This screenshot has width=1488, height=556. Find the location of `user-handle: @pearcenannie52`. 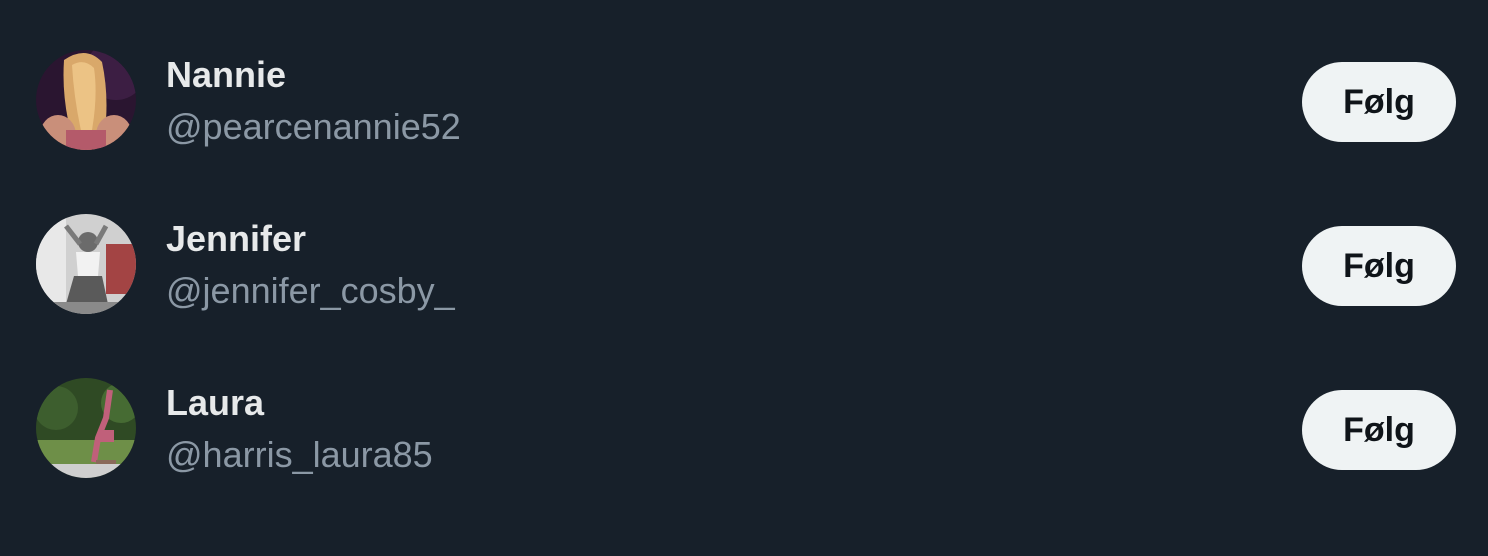

user-handle: @pearcenannie52 is located at coordinates (313, 127).